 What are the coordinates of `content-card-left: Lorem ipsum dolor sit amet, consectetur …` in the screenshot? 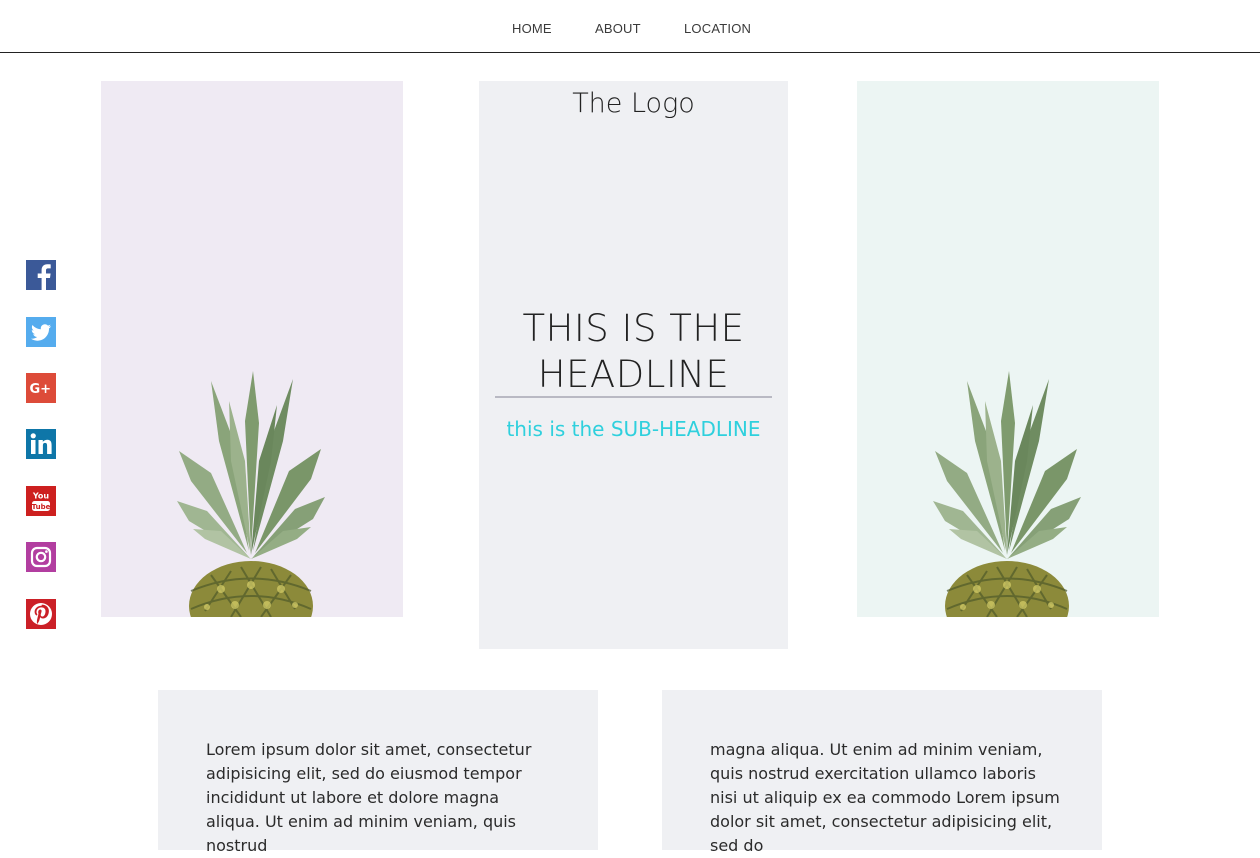 It's located at (378, 772).